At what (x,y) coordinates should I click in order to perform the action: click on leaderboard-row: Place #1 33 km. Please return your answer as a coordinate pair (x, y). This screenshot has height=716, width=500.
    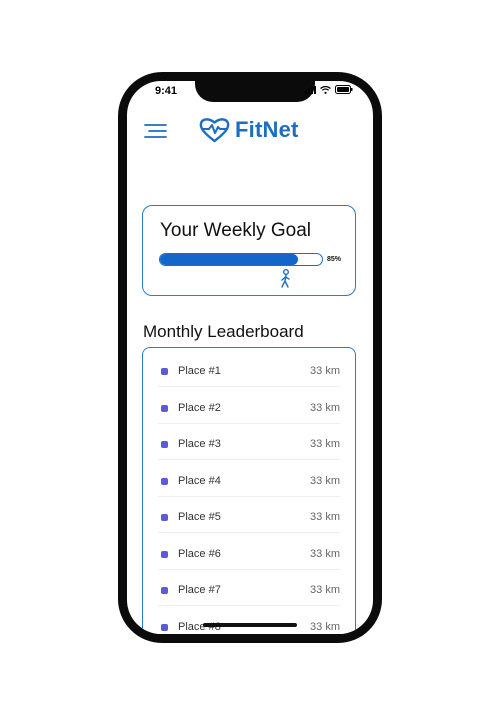
    Looking at the image, I should click on (249, 369).